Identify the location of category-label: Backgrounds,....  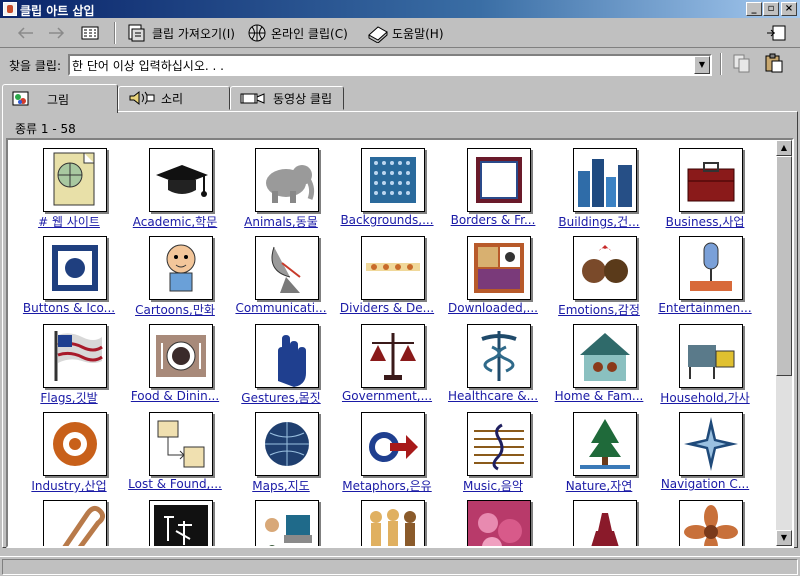
(387, 220).